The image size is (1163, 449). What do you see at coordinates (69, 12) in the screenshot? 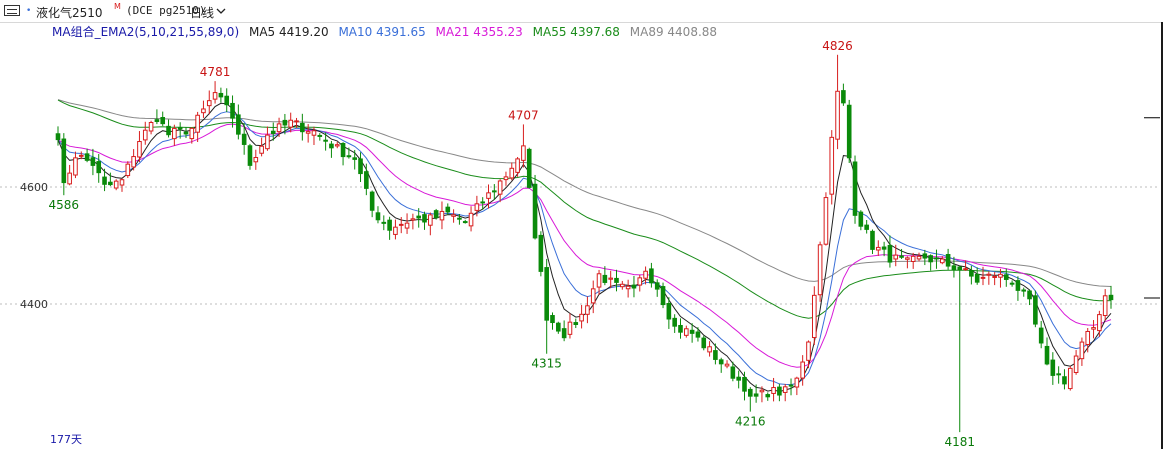
I see `symbol-name: 液化气2510` at bounding box center [69, 12].